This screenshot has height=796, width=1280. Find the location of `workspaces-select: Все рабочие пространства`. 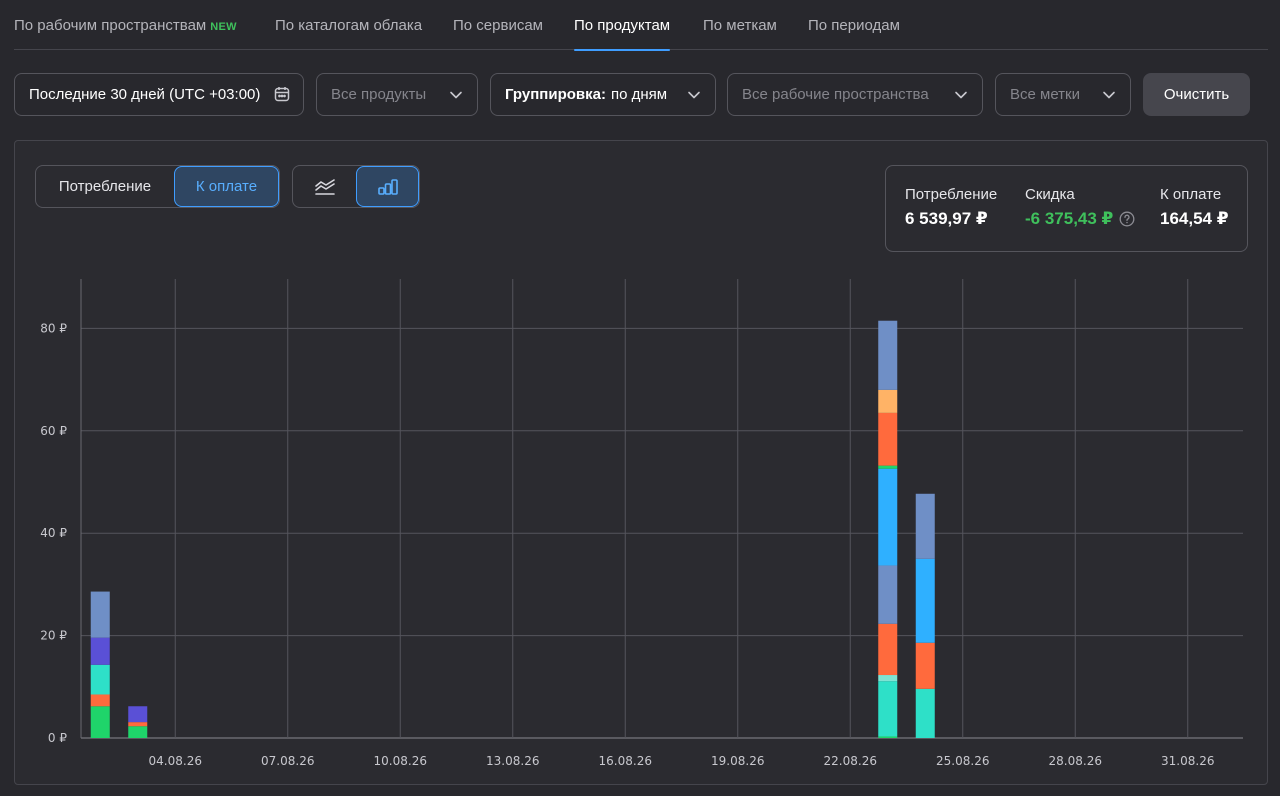

workspaces-select: Все рабочие пространства is located at coordinates (855, 94).